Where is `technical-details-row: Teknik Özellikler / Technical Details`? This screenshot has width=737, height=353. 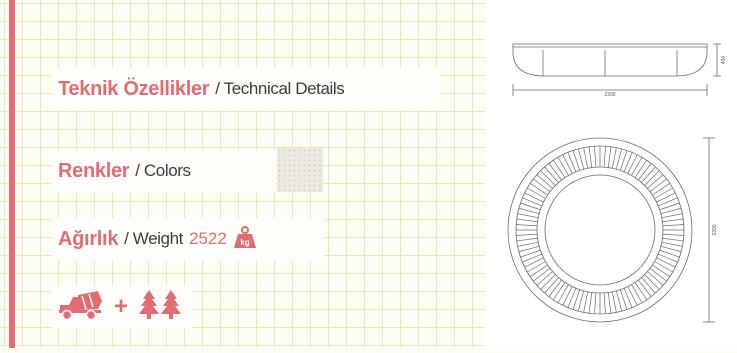 technical-details-row: Teknik Özellikler / Technical Details is located at coordinates (246, 89).